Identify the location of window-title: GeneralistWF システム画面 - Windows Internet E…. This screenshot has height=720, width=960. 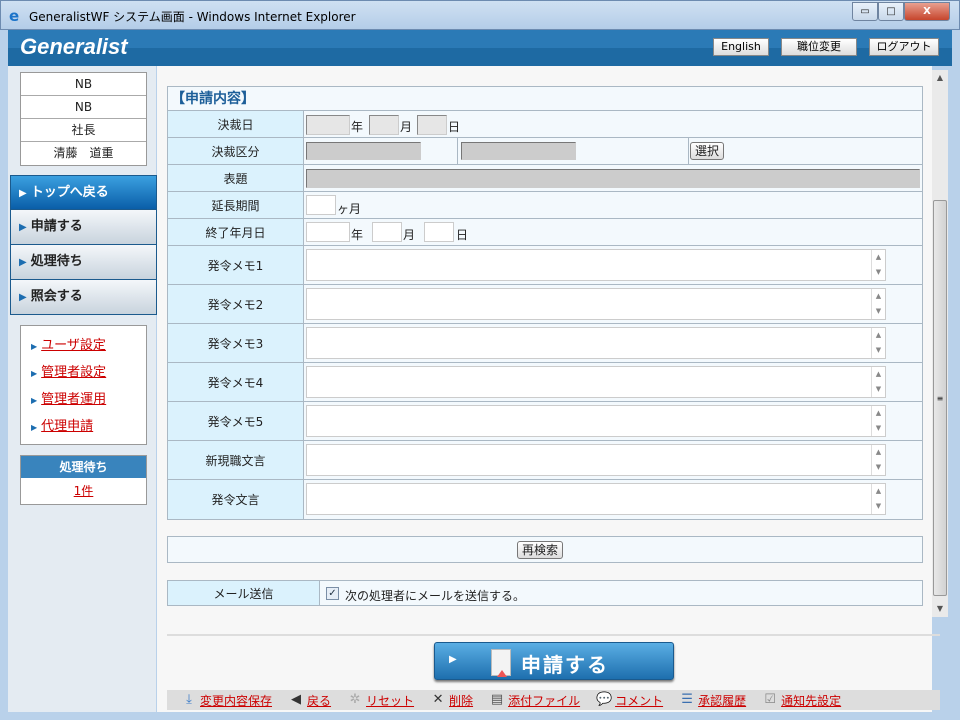
(192, 17).